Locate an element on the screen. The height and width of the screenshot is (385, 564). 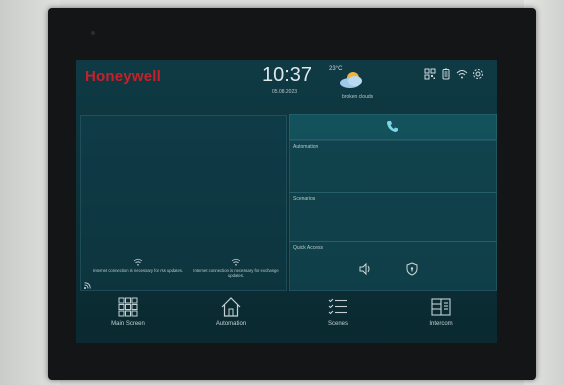
status-bar is located at coordinates (454, 73).